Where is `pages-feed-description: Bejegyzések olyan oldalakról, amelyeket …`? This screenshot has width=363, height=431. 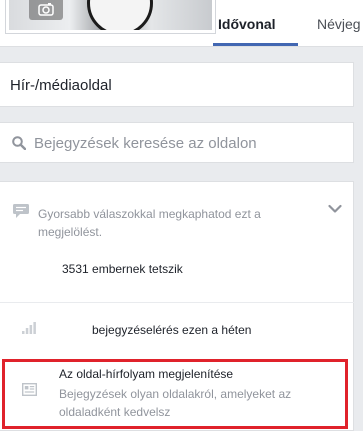
pages-feed-description: Bejegyzések olyan oldalakról, amelyeket … is located at coordinates (175, 403).